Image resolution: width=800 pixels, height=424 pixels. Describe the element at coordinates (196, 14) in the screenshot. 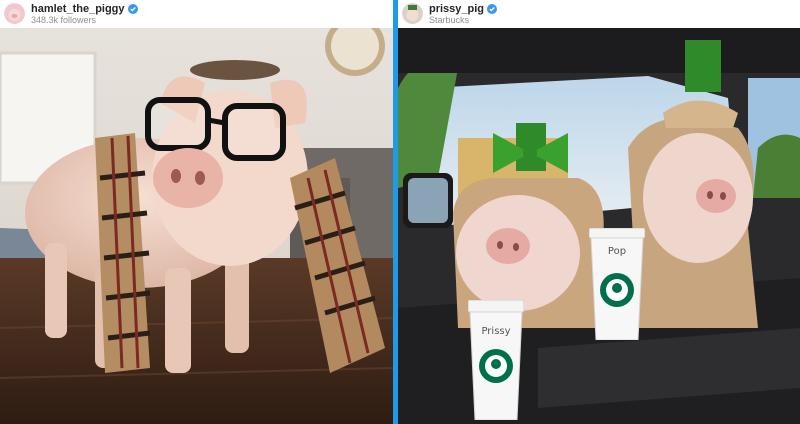

I see `post-header: hamlet_the_piggy 348.3k followers` at that location.